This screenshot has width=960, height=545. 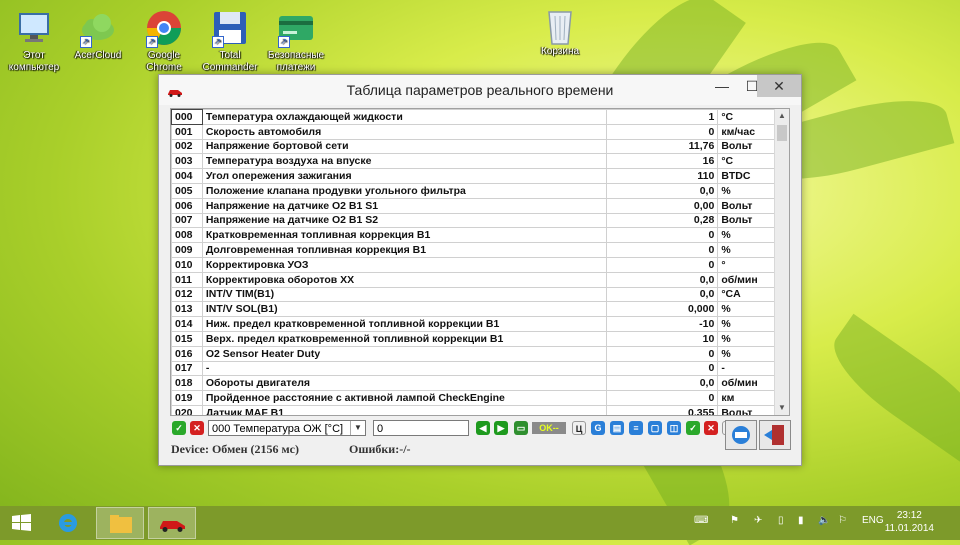 What do you see at coordinates (842, 520) in the screenshot?
I see `action-center-icon: ⚐` at bounding box center [842, 520].